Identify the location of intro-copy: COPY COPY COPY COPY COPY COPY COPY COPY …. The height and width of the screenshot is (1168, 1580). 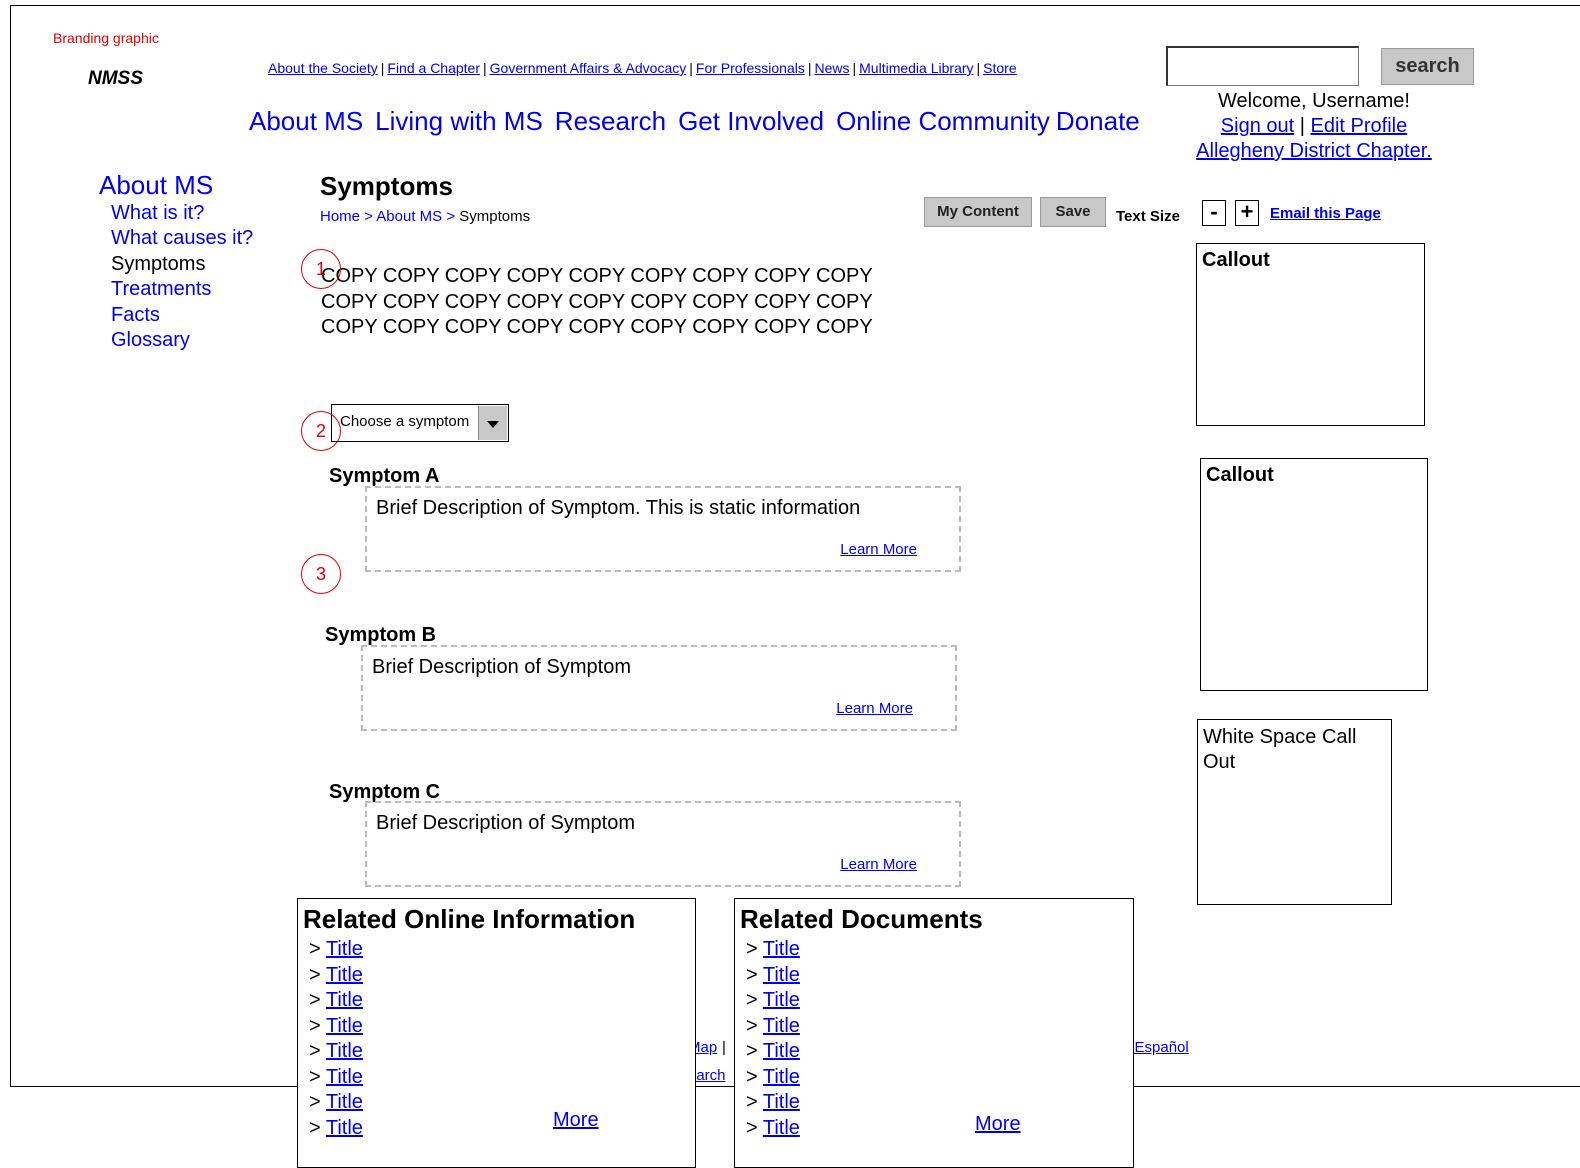
(621, 302).